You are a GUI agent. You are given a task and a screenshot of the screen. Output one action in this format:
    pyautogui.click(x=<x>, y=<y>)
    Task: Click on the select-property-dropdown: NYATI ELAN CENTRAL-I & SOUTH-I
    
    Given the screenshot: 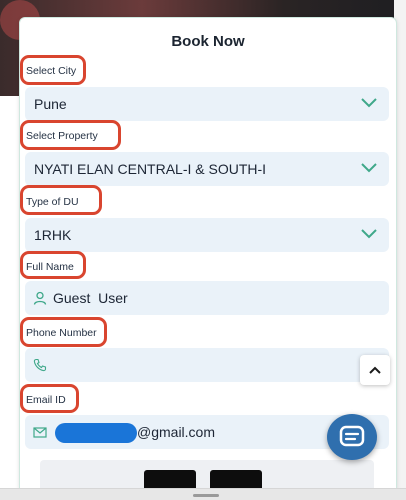 What is the action you would take?
    pyautogui.click(x=207, y=169)
    